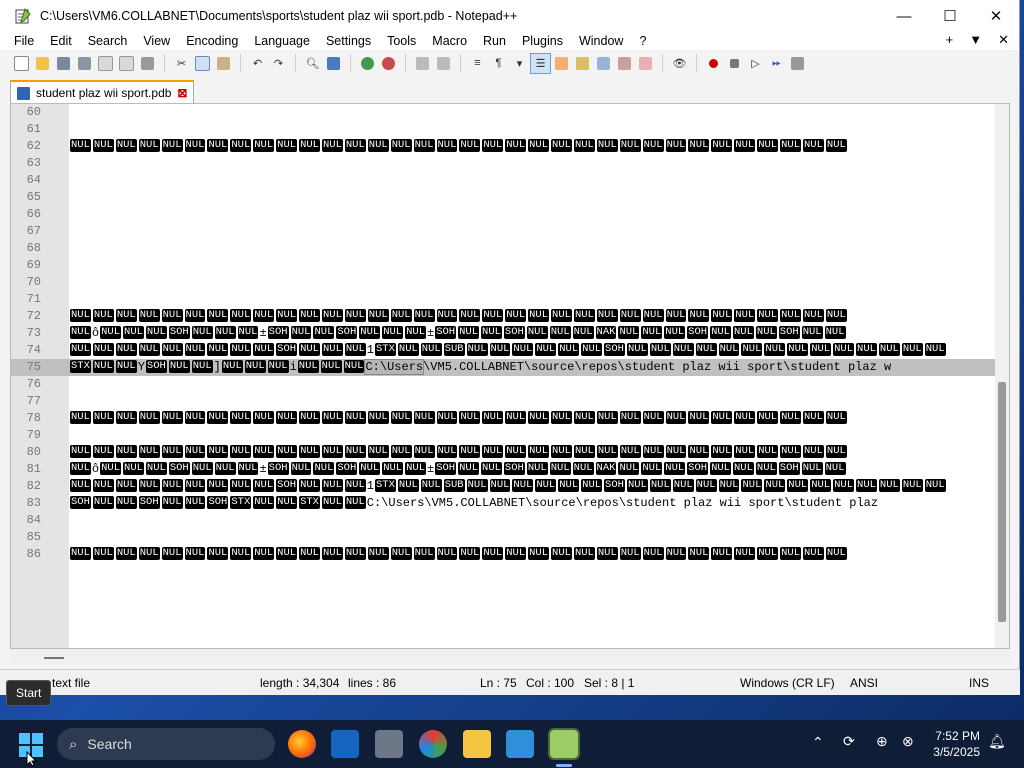 Image resolution: width=1024 pixels, height=768 pixels. Describe the element at coordinates (561, 63) in the screenshot. I see `udl-icon` at that location.